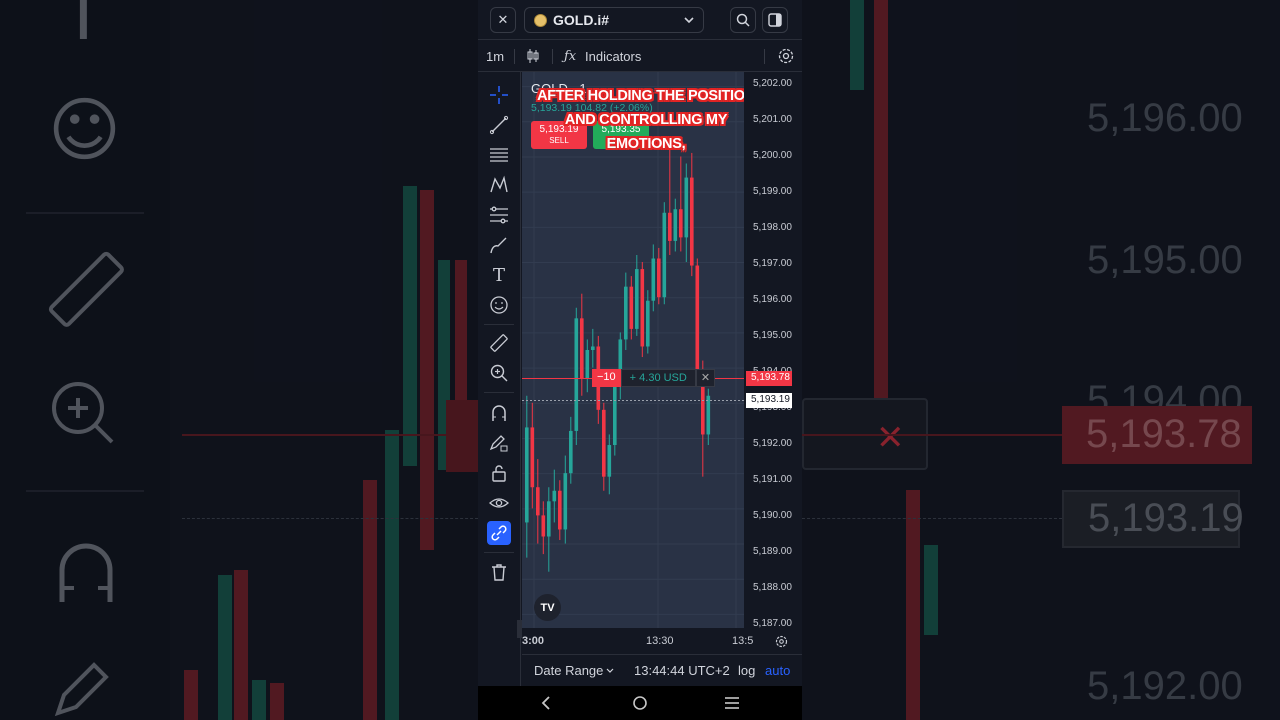 The image size is (1280, 720). I want to click on emoji-icon, so click(499, 305).